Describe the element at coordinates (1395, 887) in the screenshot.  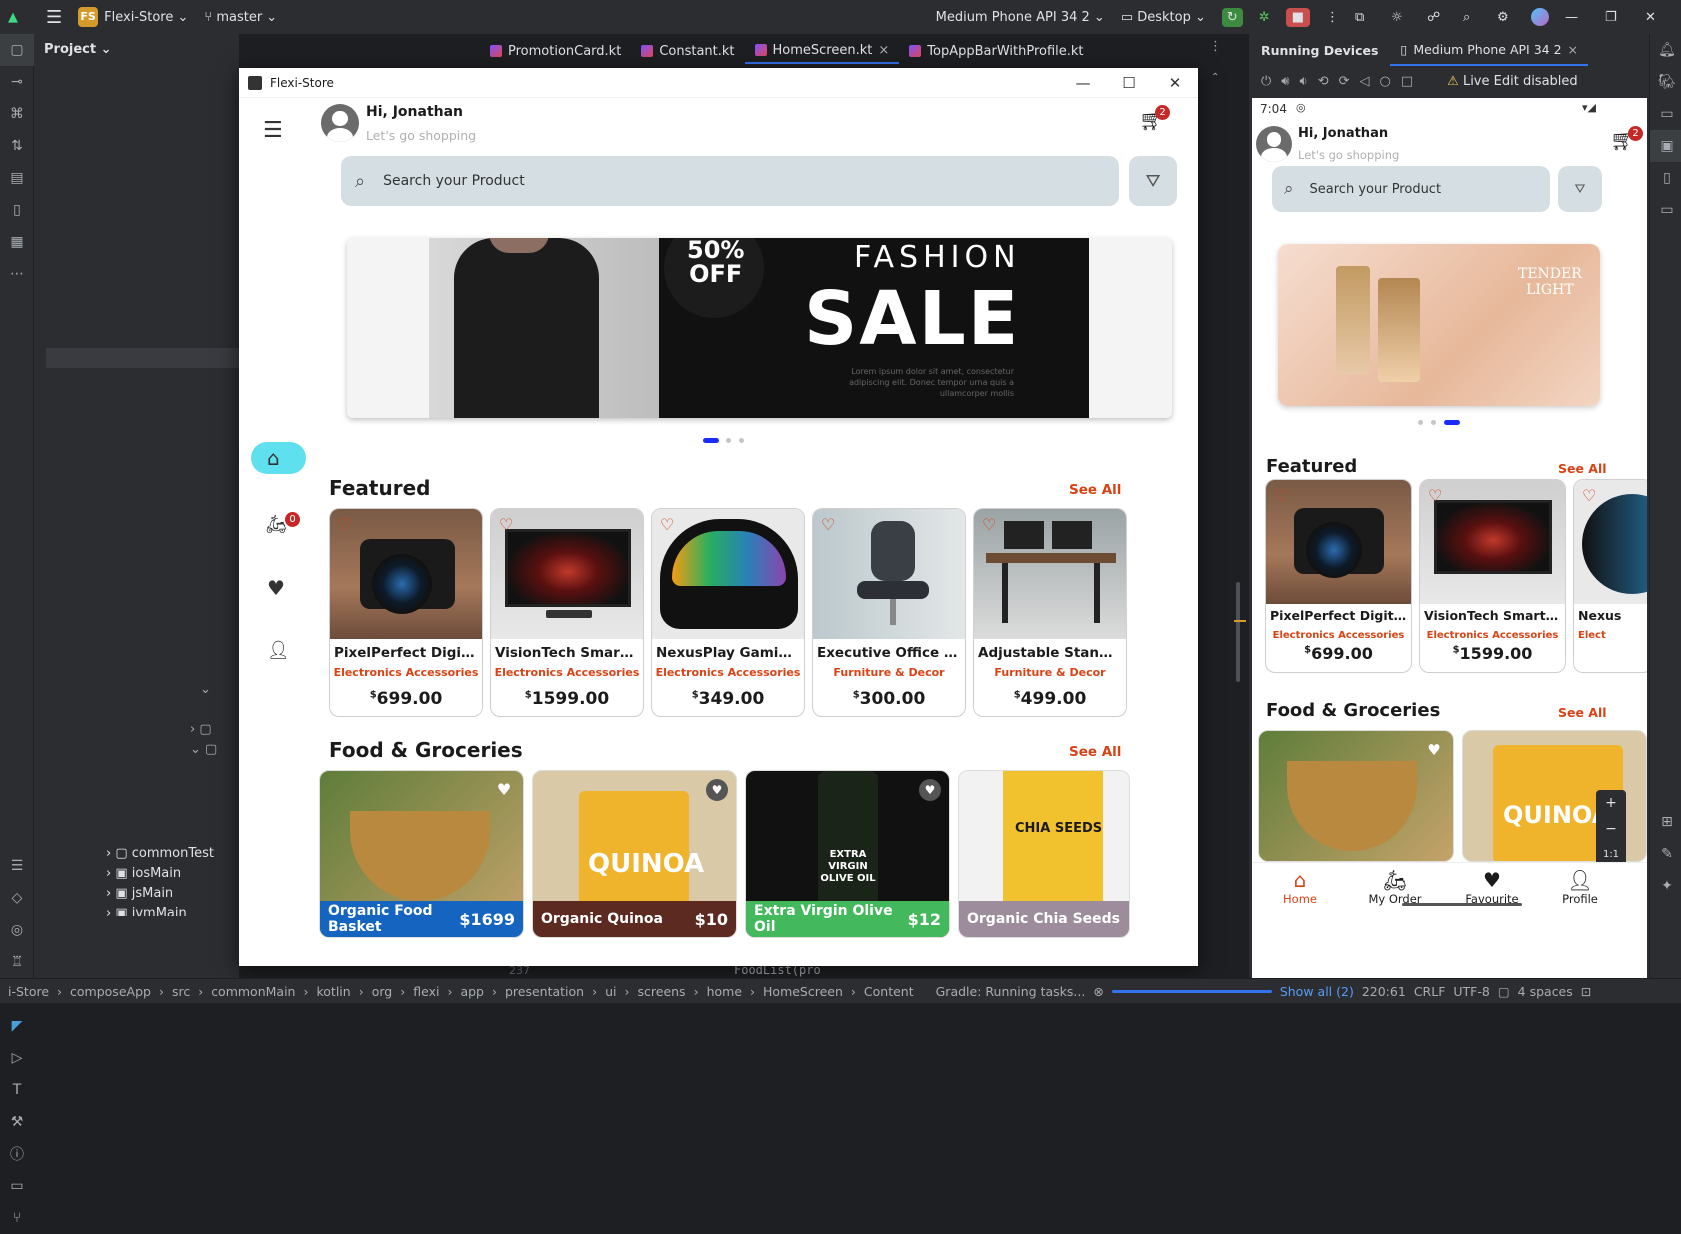
I see `phone-nav-my-order: 🛵︎ My Order` at that location.